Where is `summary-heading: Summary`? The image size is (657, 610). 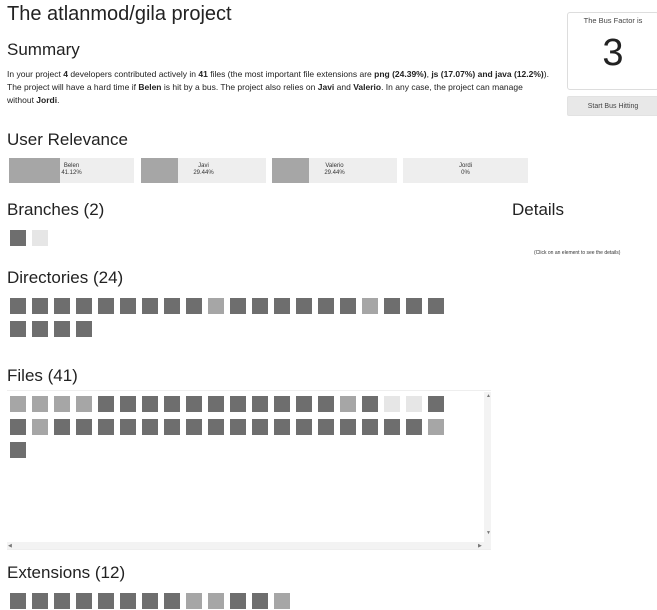
summary-heading: Summary is located at coordinates (43, 49).